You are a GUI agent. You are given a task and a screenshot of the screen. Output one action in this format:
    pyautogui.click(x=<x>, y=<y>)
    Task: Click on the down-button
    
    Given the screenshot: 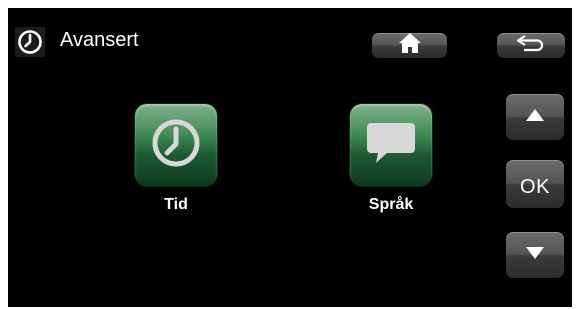 What is the action you would take?
    pyautogui.click(x=535, y=255)
    